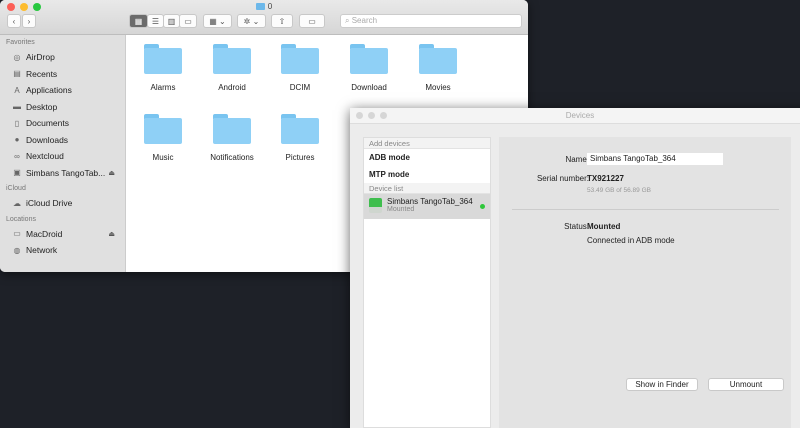  Describe the element at coordinates (17, 74) in the screenshot. I see `recents-icon: ▤` at that location.